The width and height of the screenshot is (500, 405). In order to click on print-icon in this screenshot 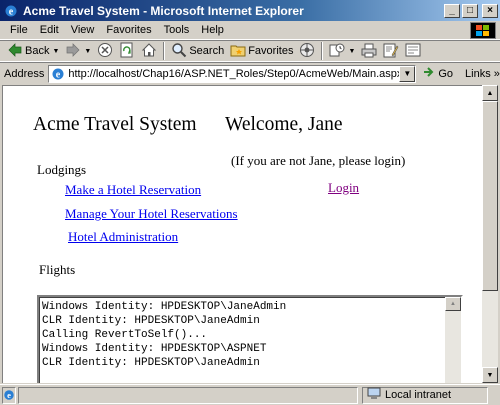, I will do `click(369, 51)`.